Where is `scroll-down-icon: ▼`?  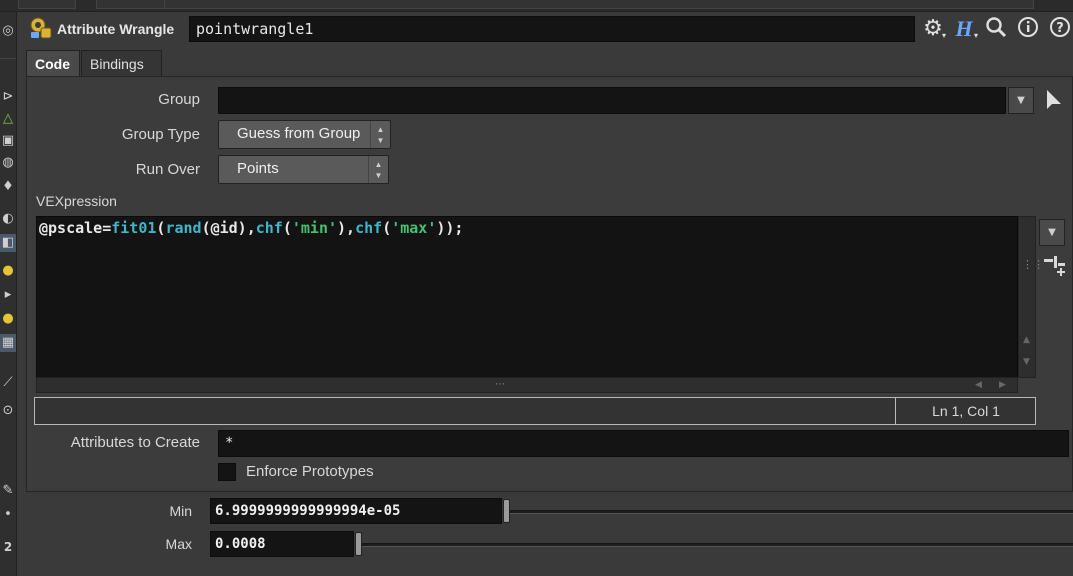 scroll-down-icon: ▼ is located at coordinates (1026, 362).